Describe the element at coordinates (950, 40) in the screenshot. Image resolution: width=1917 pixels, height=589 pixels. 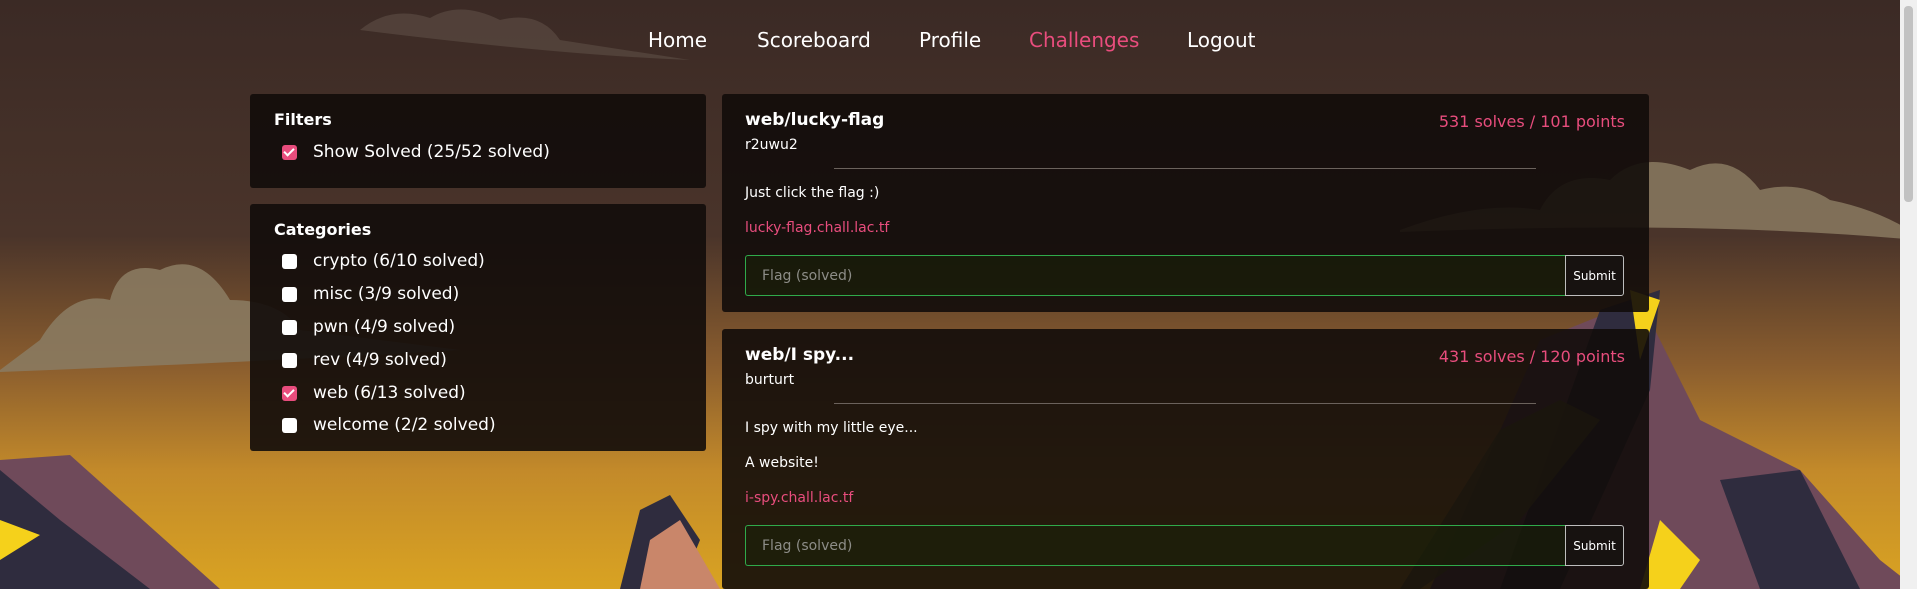
I see `nav-profile-link: Profile` at that location.